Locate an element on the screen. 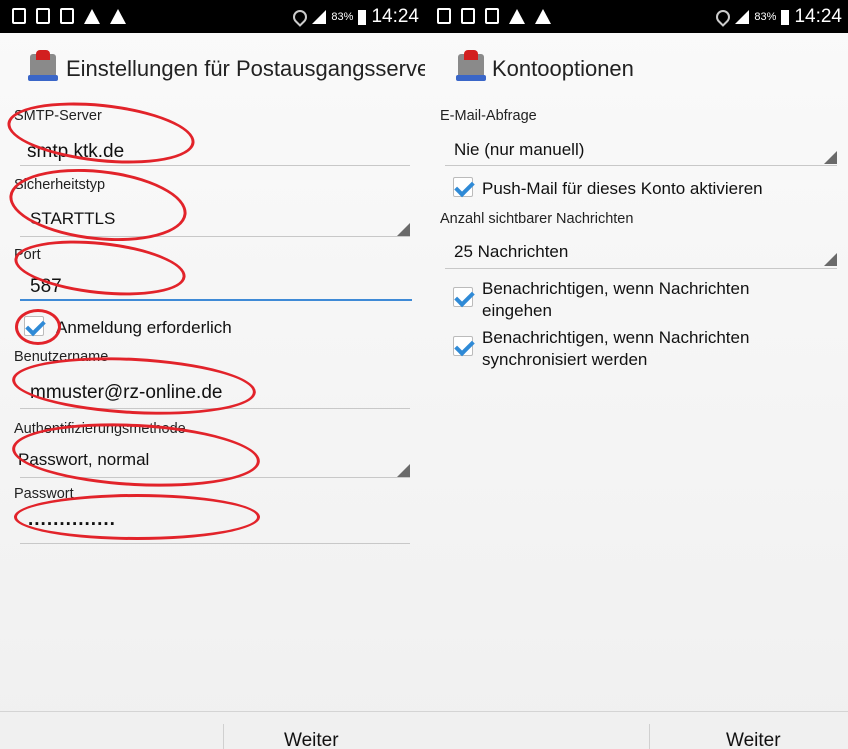 This screenshot has height=749, width=848. password-underline is located at coordinates (215, 543).